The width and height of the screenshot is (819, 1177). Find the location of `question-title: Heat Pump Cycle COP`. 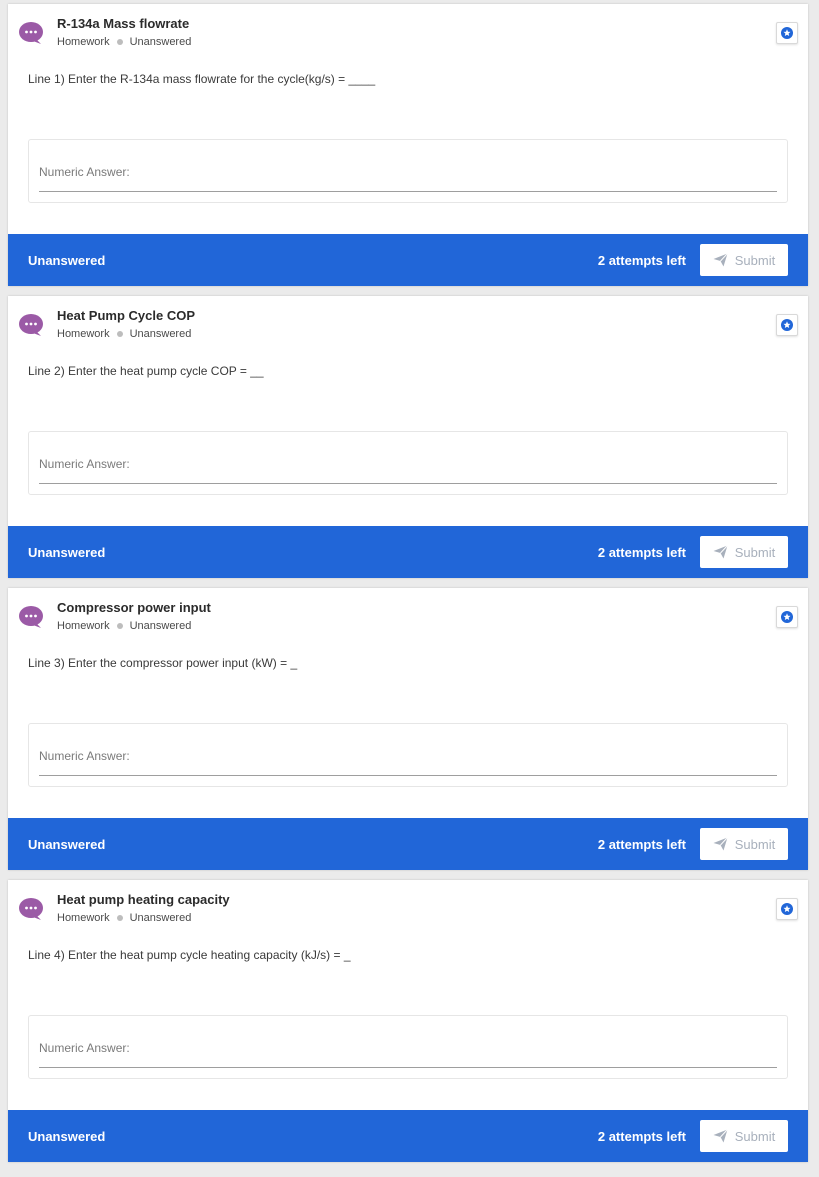

question-title: Heat Pump Cycle COP is located at coordinates (126, 315).